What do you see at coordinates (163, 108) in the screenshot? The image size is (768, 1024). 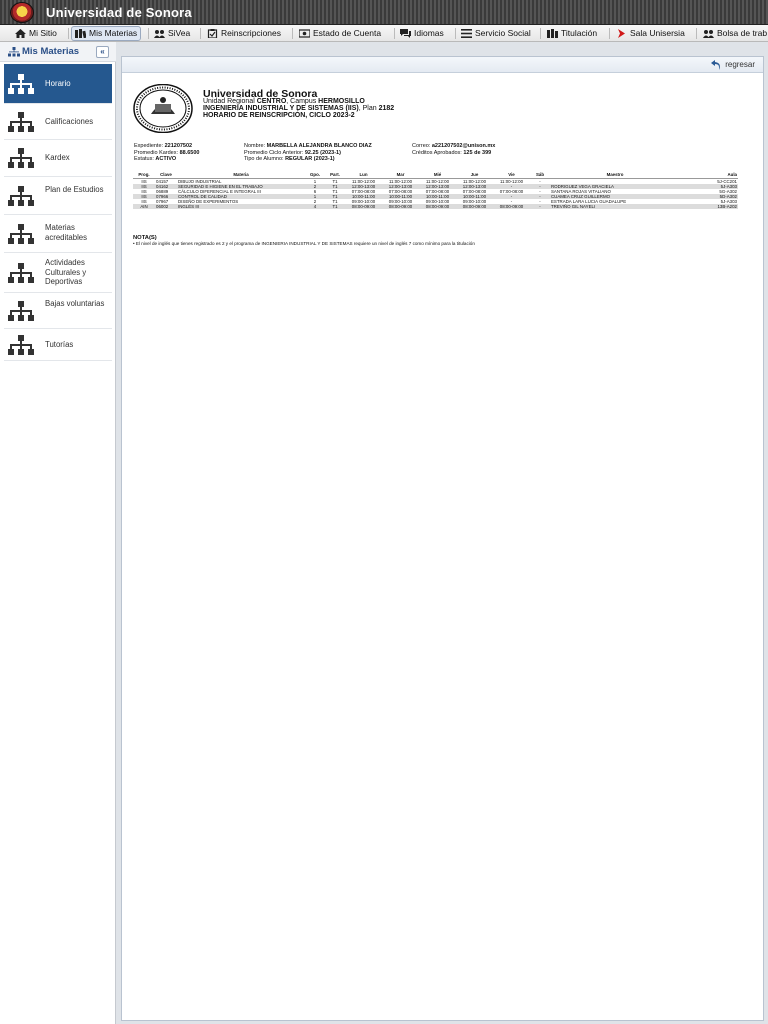 I see `university-seal-icon` at bounding box center [163, 108].